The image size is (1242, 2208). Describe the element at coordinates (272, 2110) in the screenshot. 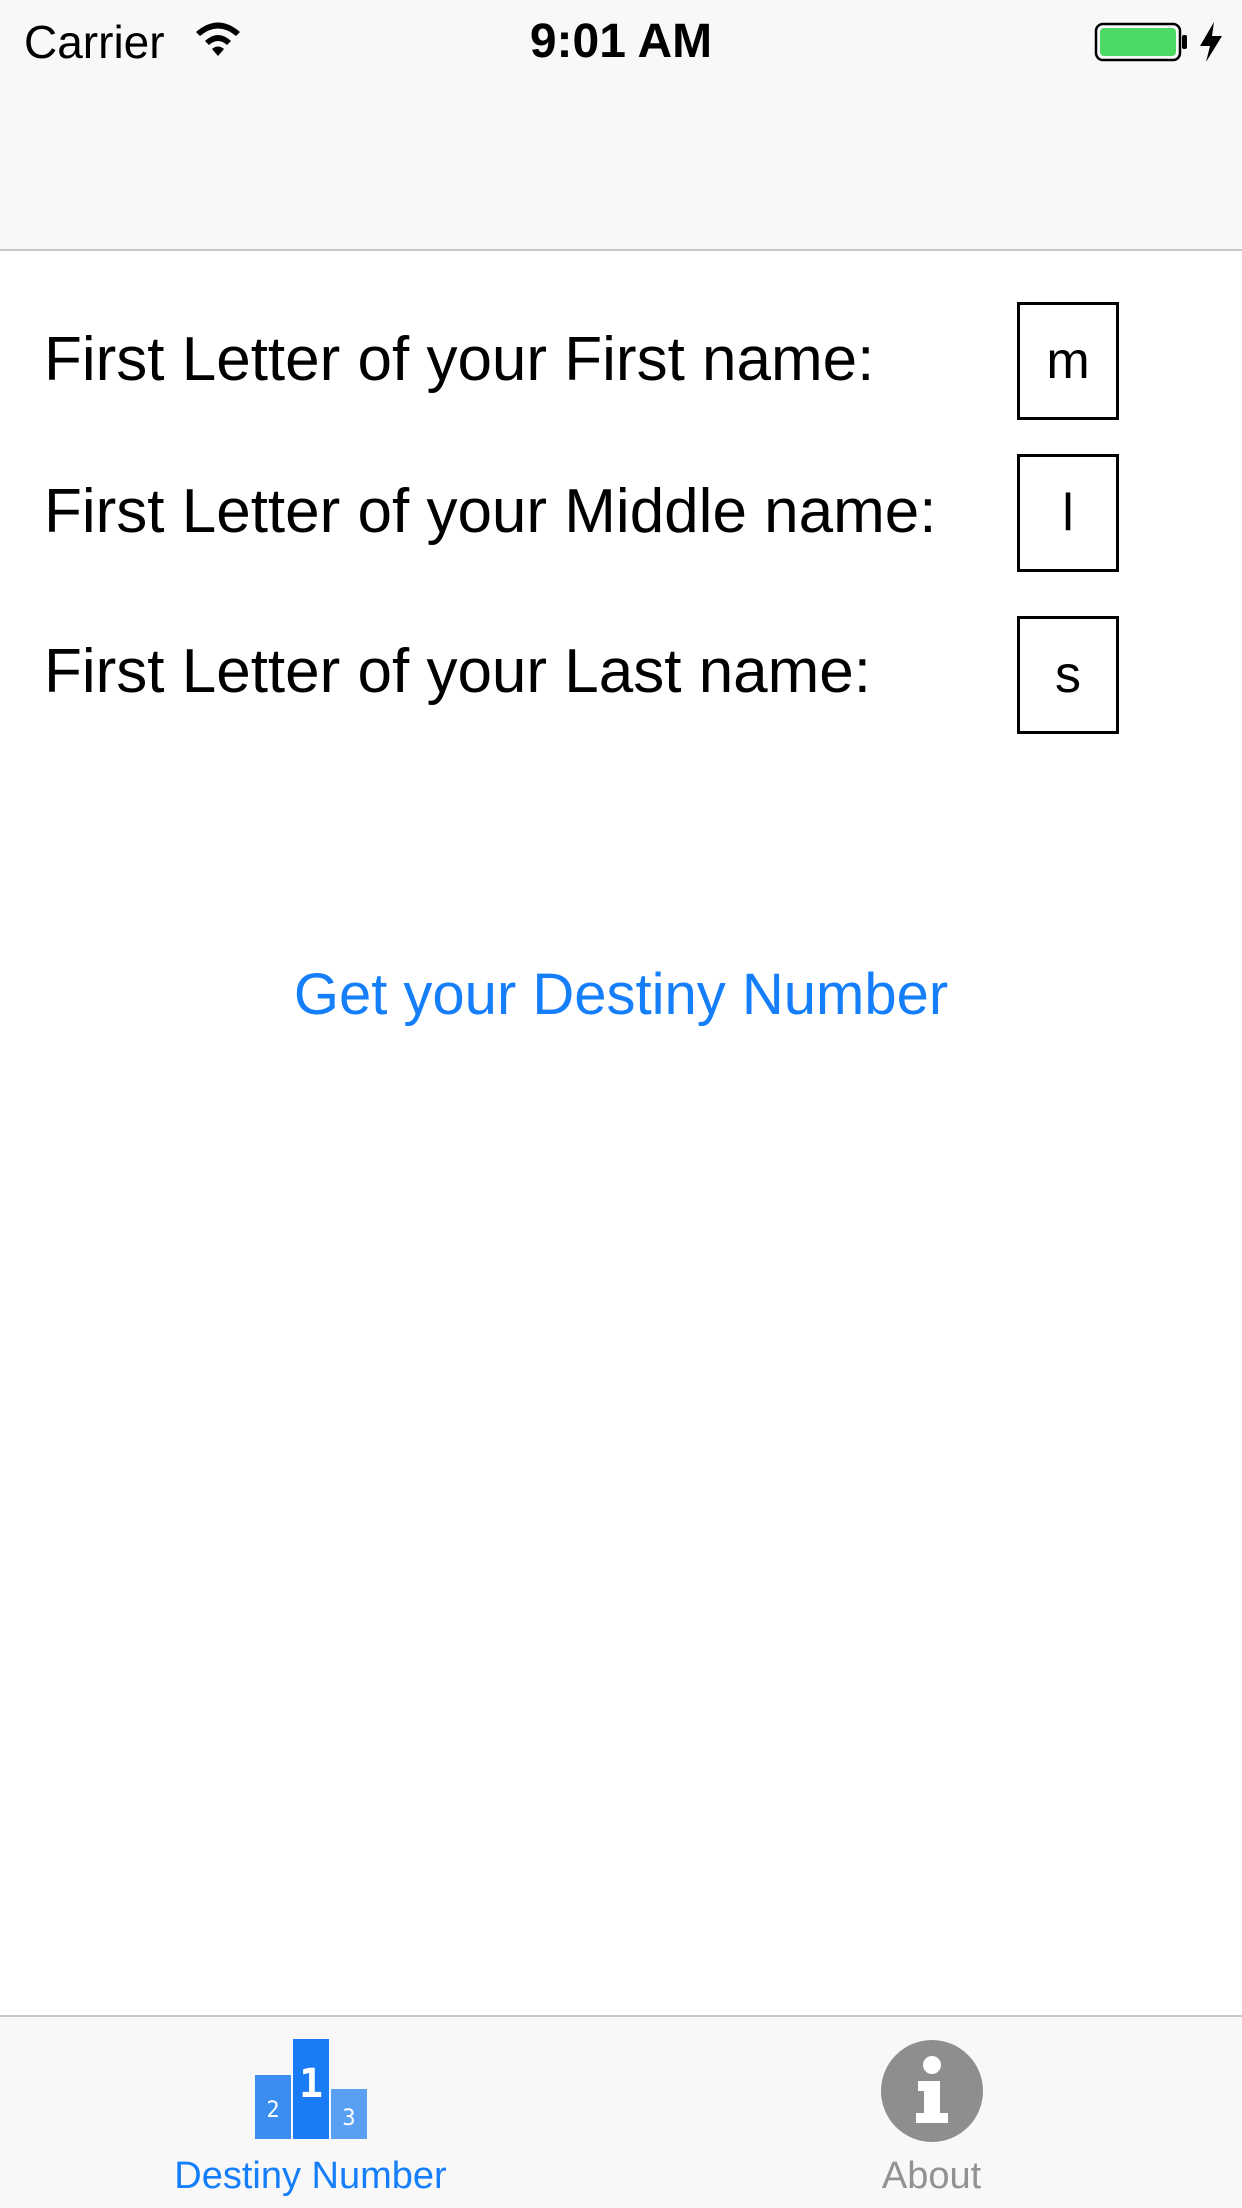

I see `svg-text: 2` at that location.